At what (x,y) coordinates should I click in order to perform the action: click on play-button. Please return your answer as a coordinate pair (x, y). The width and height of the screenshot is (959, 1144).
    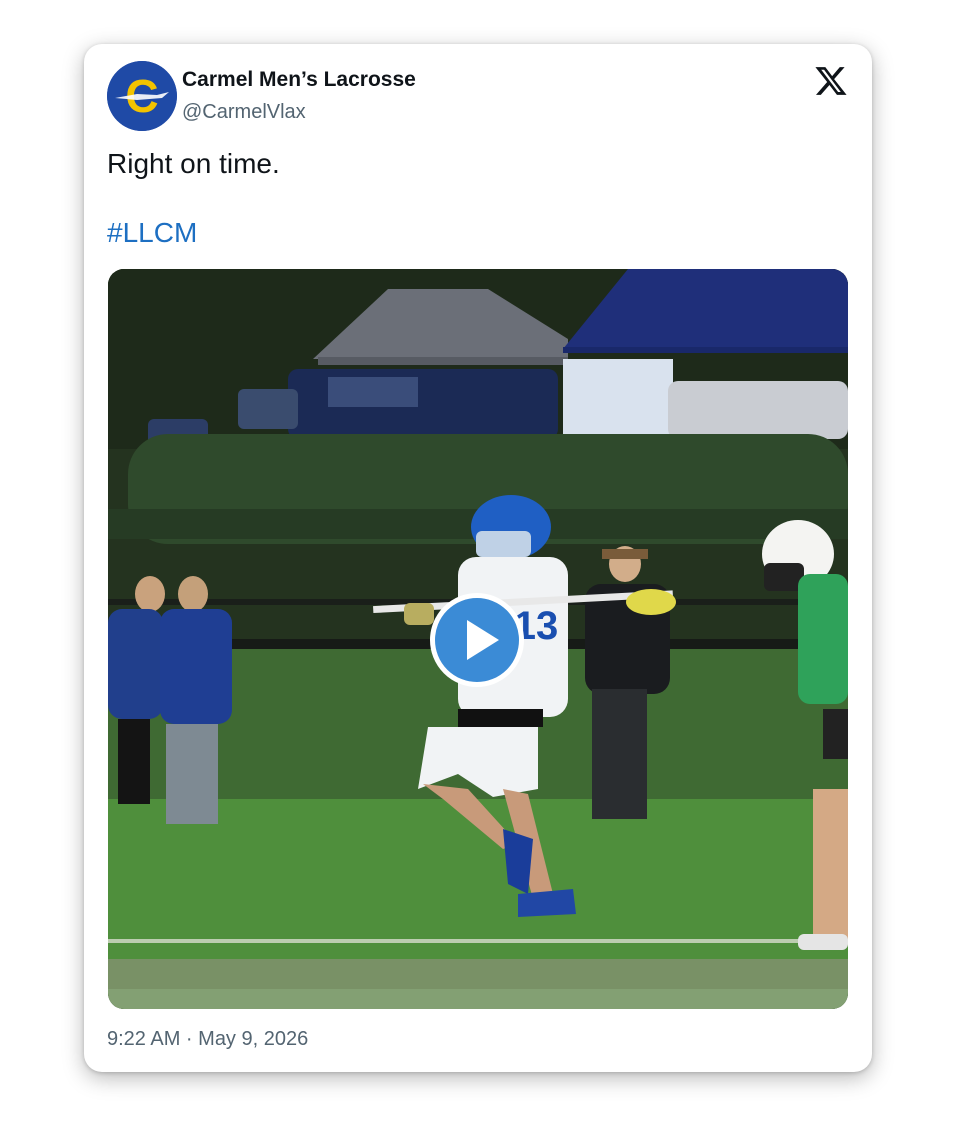
    Looking at the image, I should click on (477, 640).